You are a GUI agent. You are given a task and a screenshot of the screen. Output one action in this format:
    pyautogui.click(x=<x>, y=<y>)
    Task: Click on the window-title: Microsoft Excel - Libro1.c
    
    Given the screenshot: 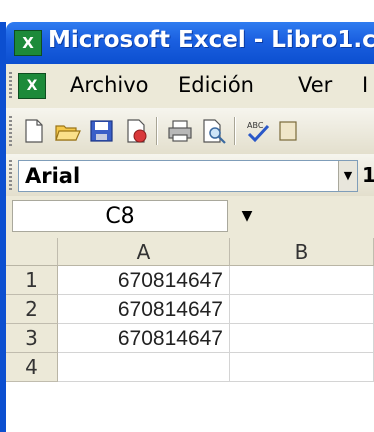 What is the action you would take?
    pyautogui.click(x=211, y=40)
    